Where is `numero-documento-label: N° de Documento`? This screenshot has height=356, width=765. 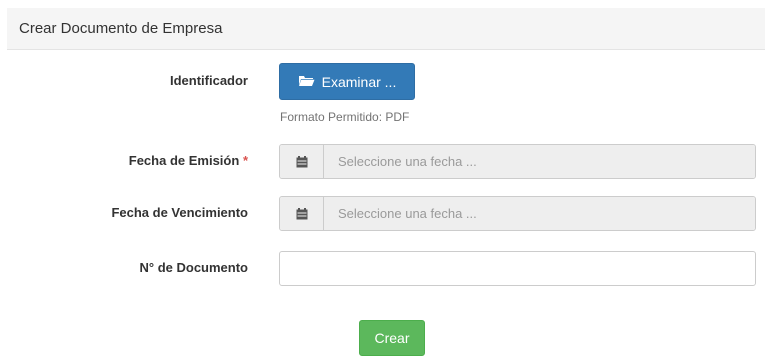
numero-documento-label: N° de Documento is located at coordinates (193, 267).